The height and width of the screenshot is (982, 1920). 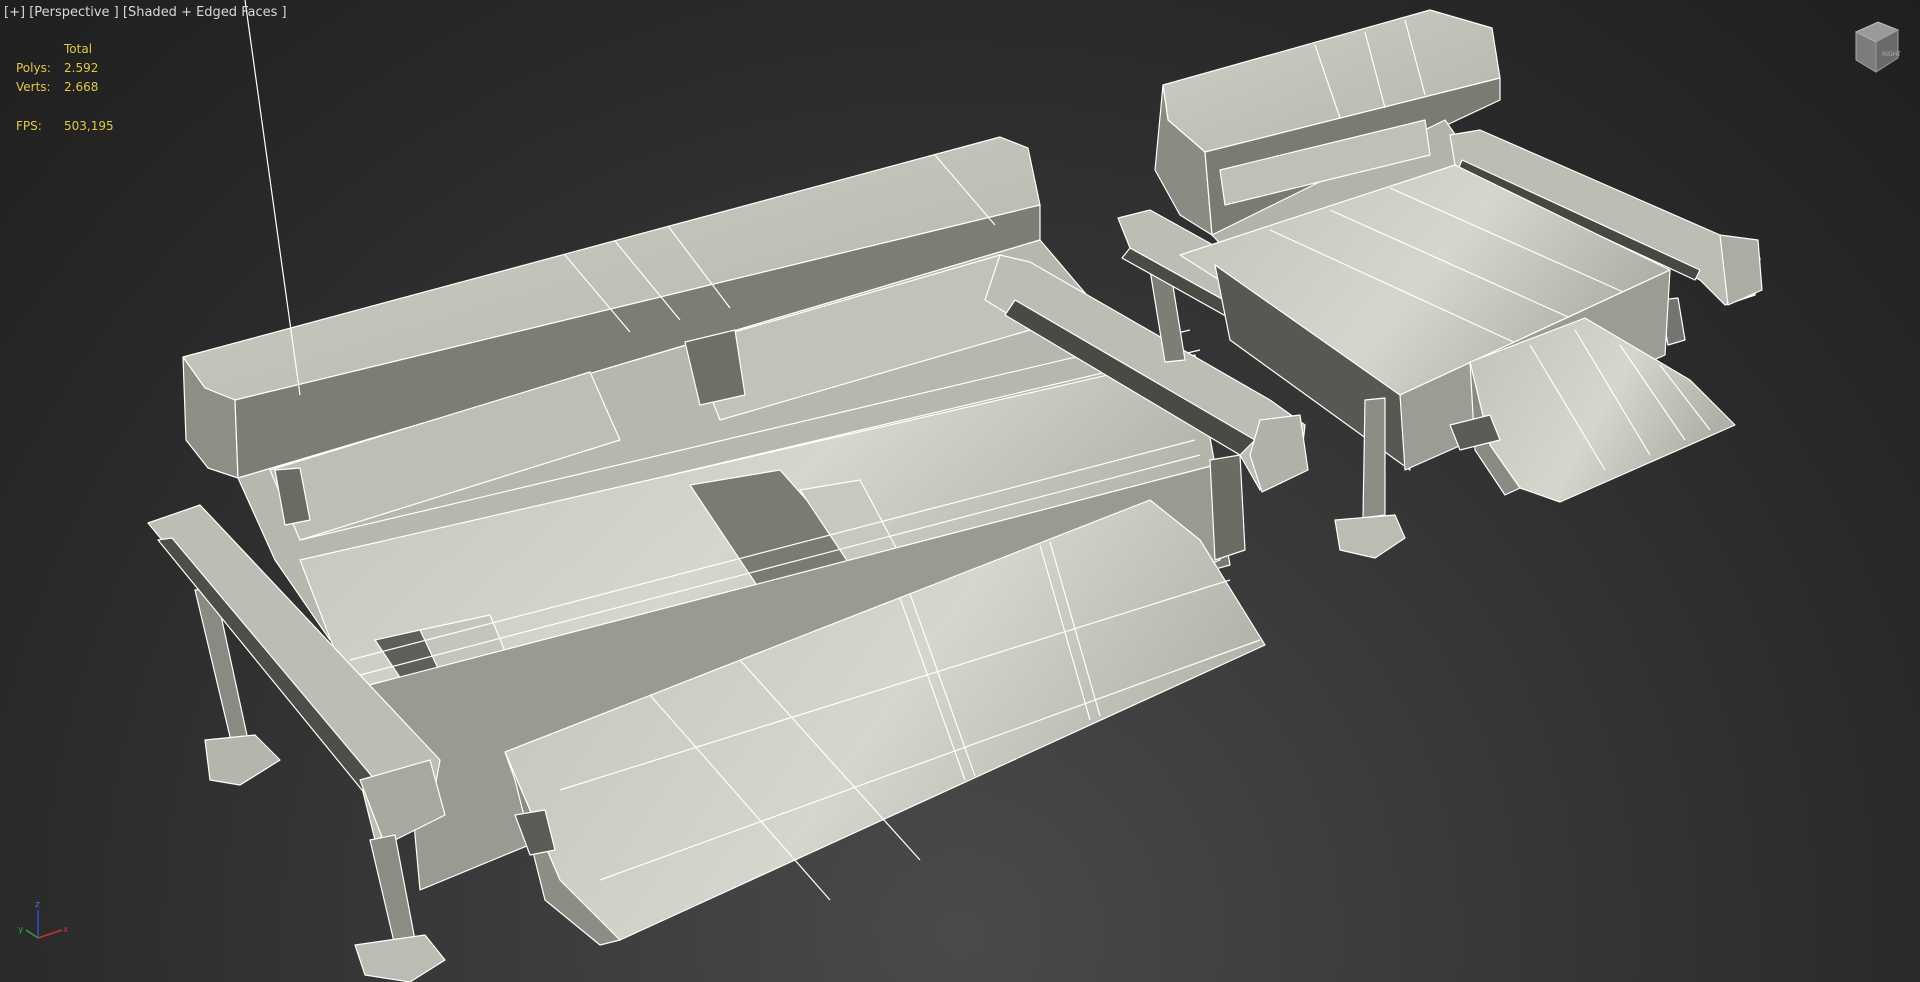 I want to click on stats-verts-row: Verts: 2.668, so click(x=65, y=87).